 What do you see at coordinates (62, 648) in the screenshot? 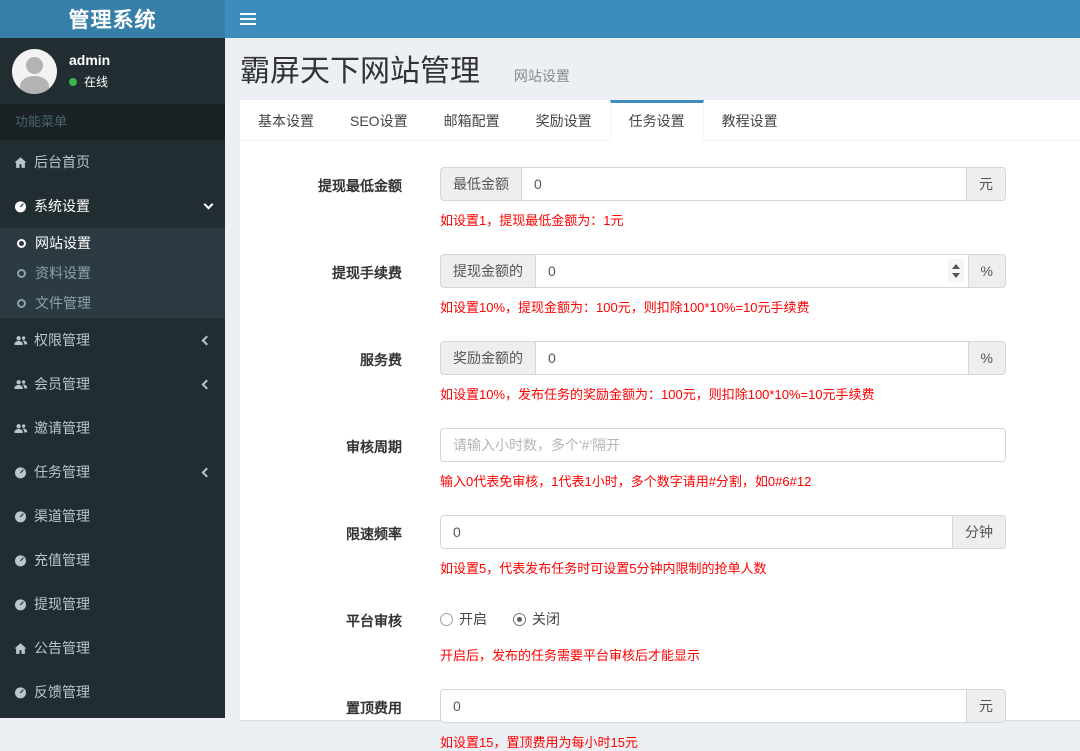
I see `sidebar-item-label: 公告管理` at bounding box center [62, 648].